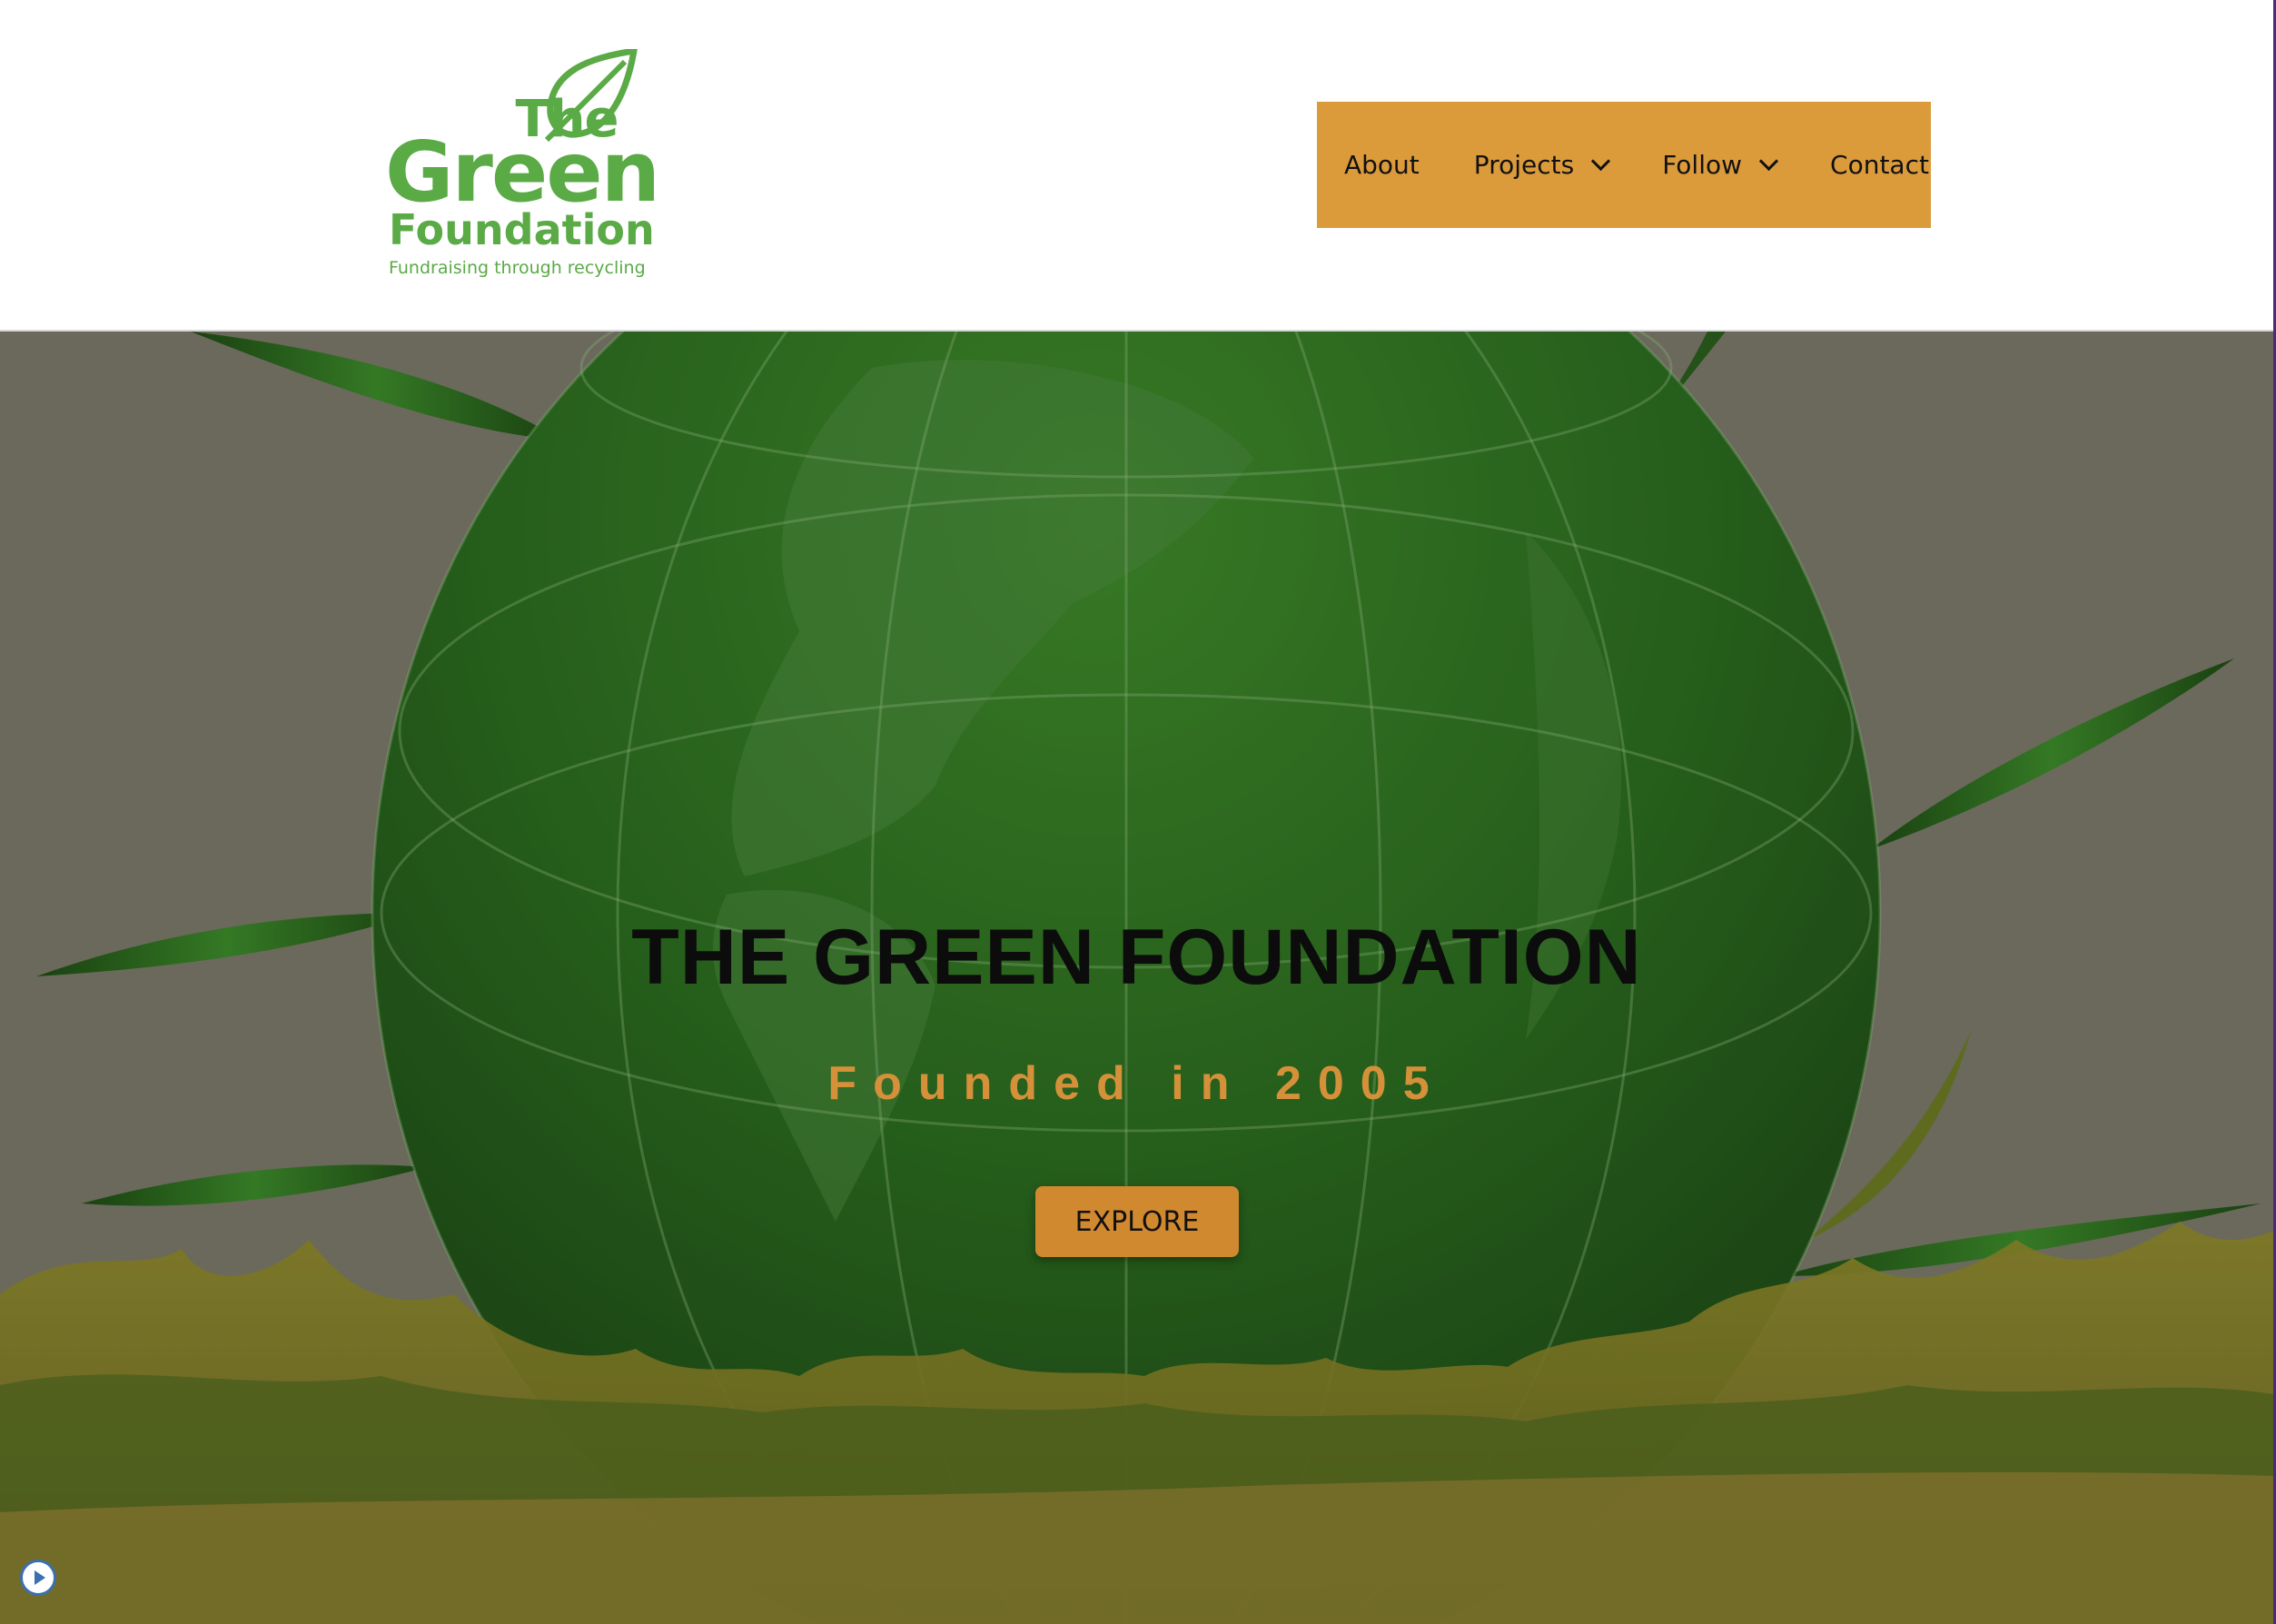 The width and height of the screenshot is (2276, 1624). I want to click on play-icon, so click(38, 1578).